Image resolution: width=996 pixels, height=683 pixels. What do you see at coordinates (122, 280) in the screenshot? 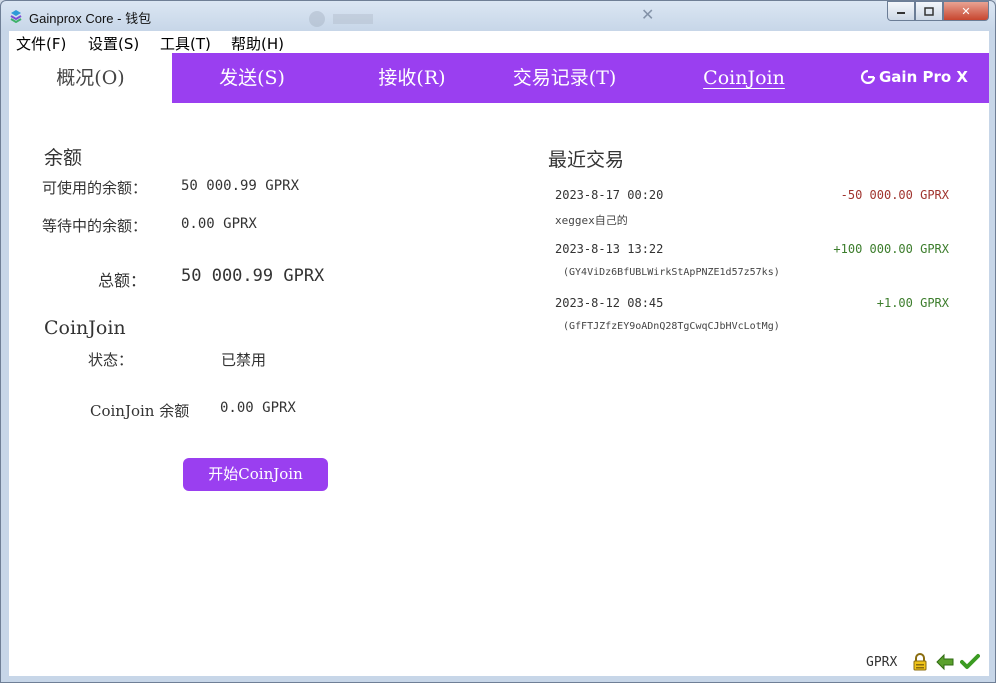
I see `total-balance-label: 总额：` at bounding box center [122, 280].